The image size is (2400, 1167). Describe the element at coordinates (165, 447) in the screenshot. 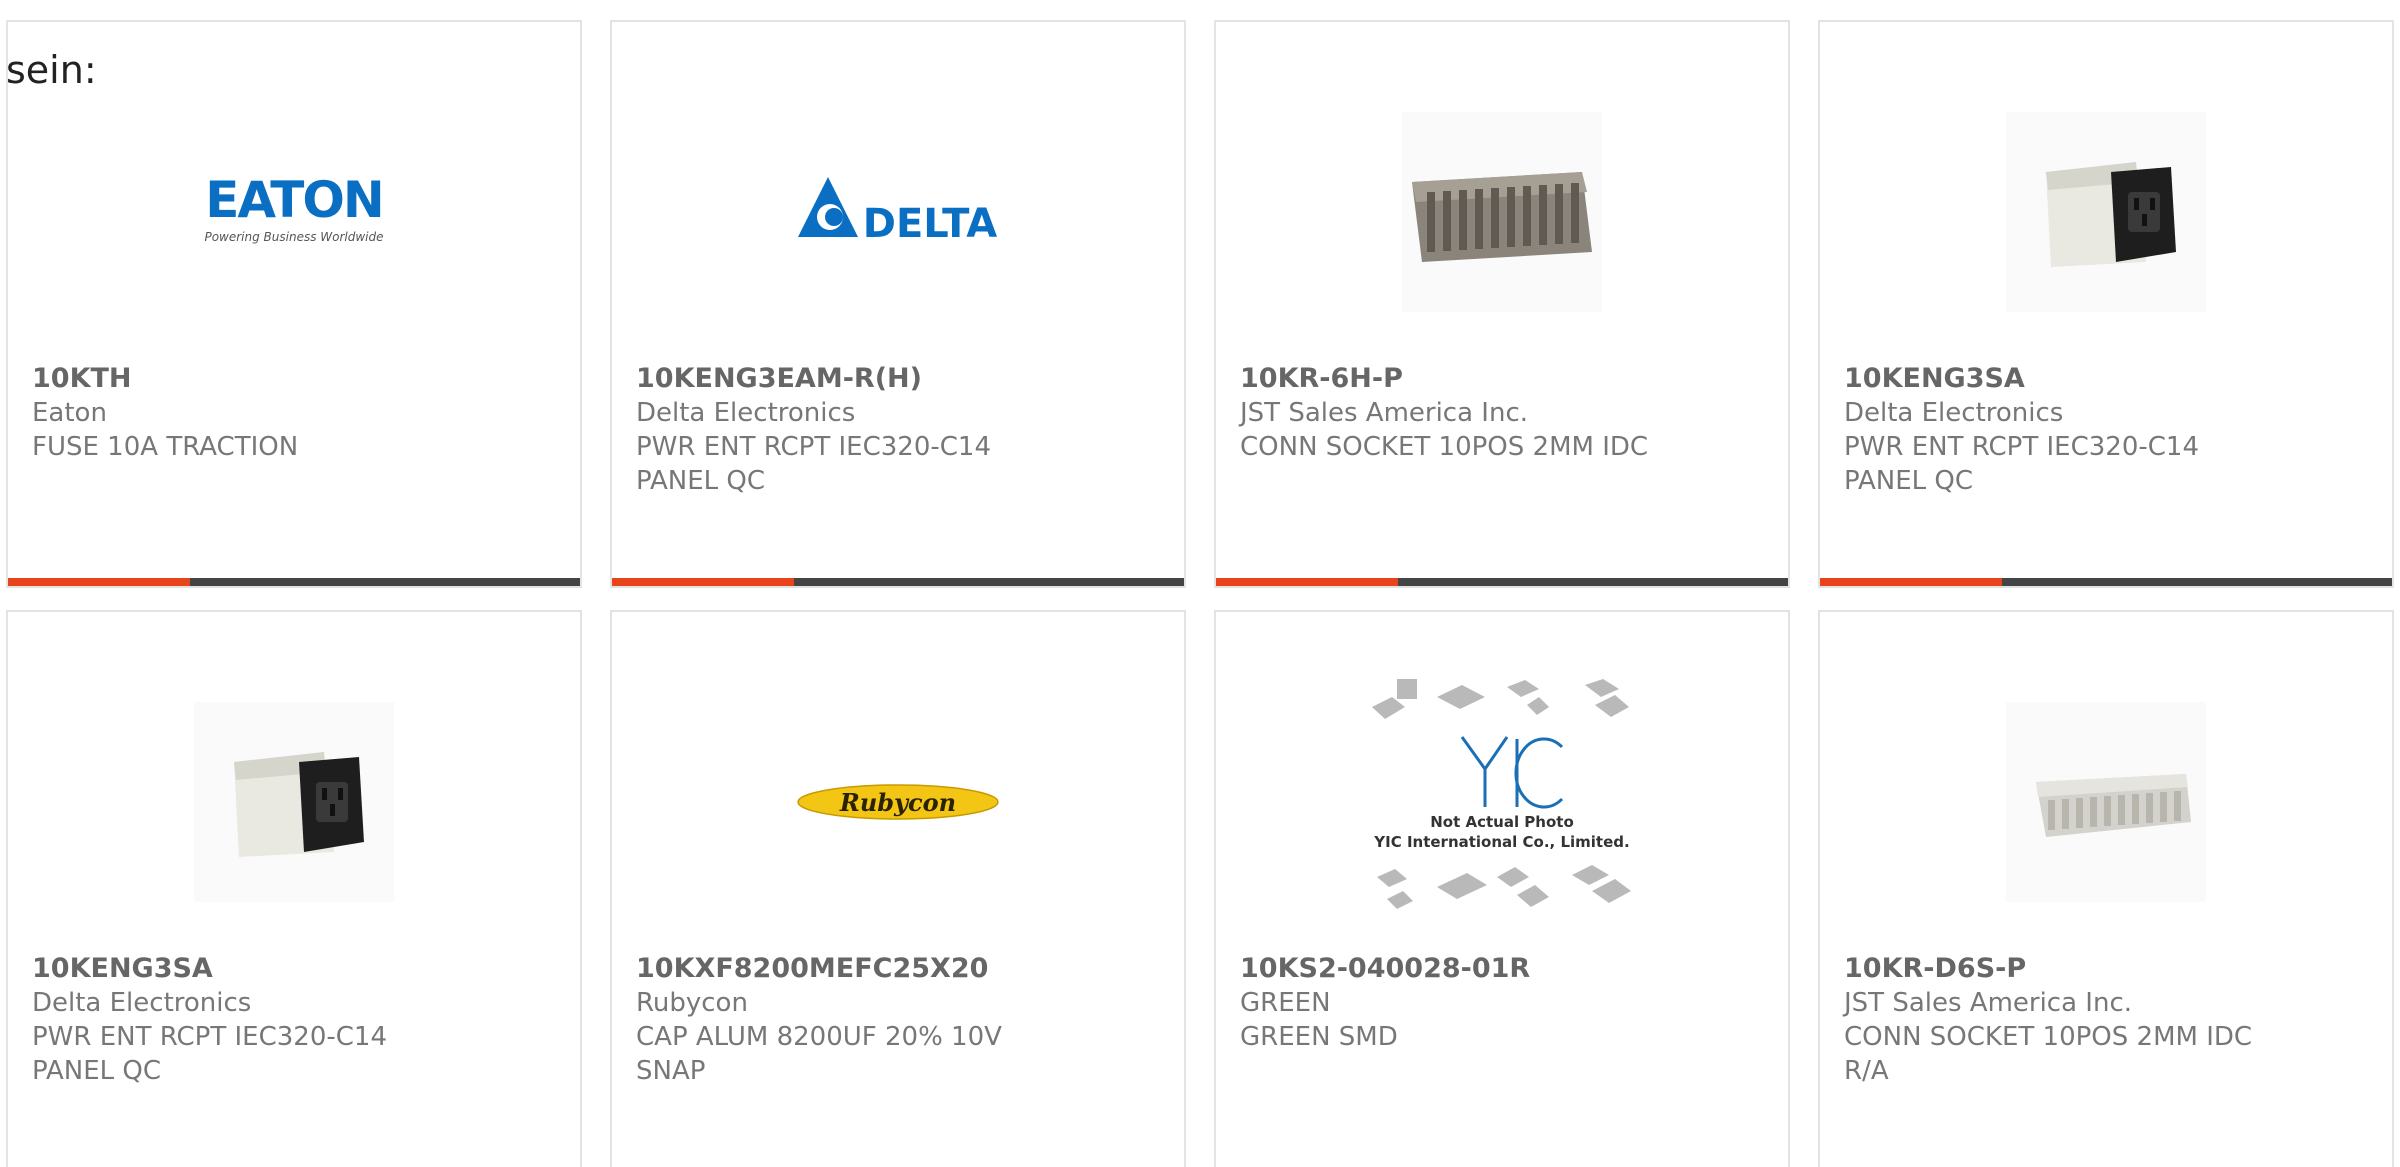

I see `description-line: FUSE 10A TRACTION` at that location.